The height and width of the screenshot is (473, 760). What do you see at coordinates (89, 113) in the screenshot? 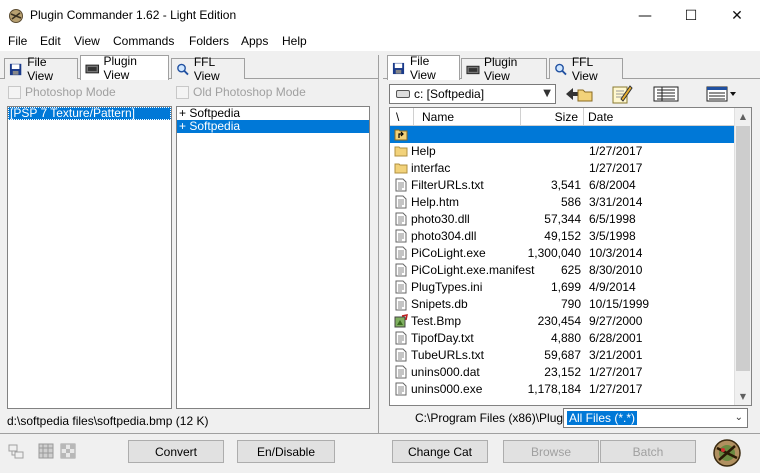
I see `category-item: [PSP 7 Texture/Pattern]` at bounding box center [89, 113].